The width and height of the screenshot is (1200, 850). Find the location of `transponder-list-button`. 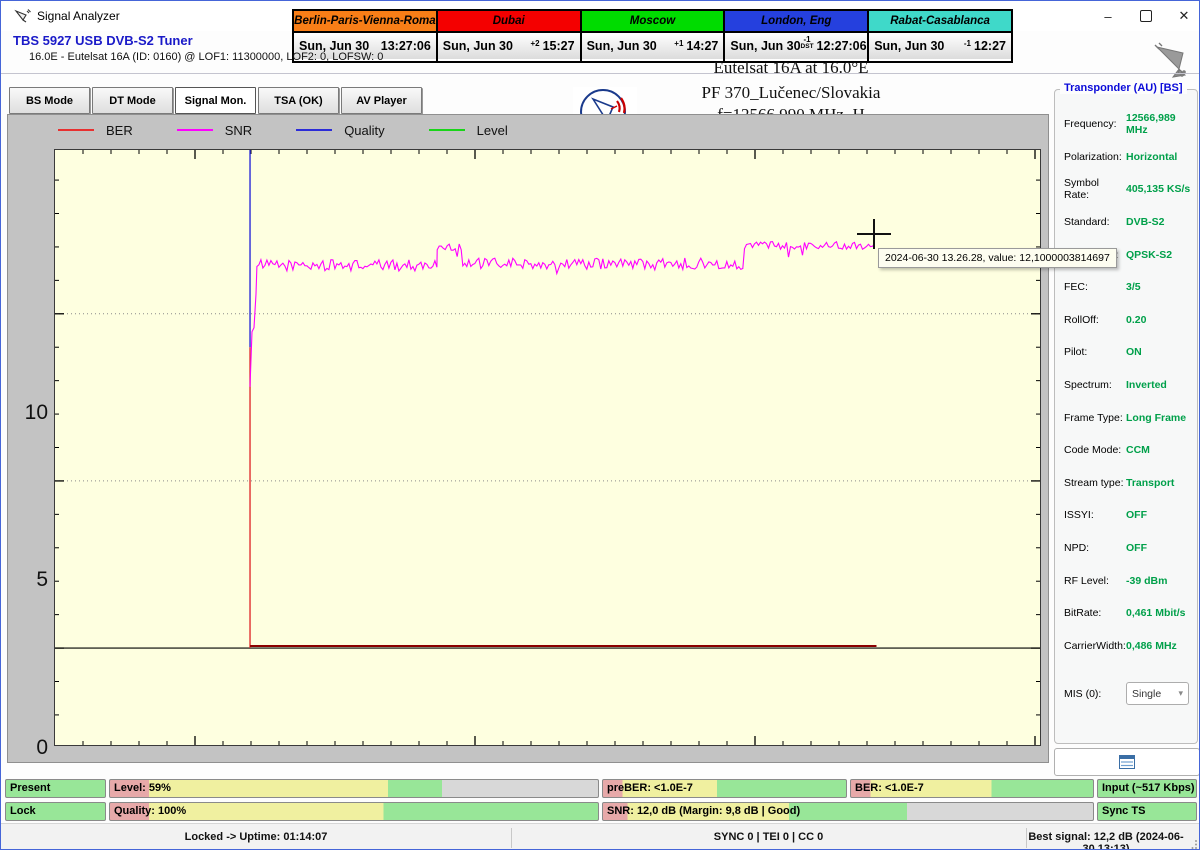

transponder-list-button is located at coordinates (1126, 762).